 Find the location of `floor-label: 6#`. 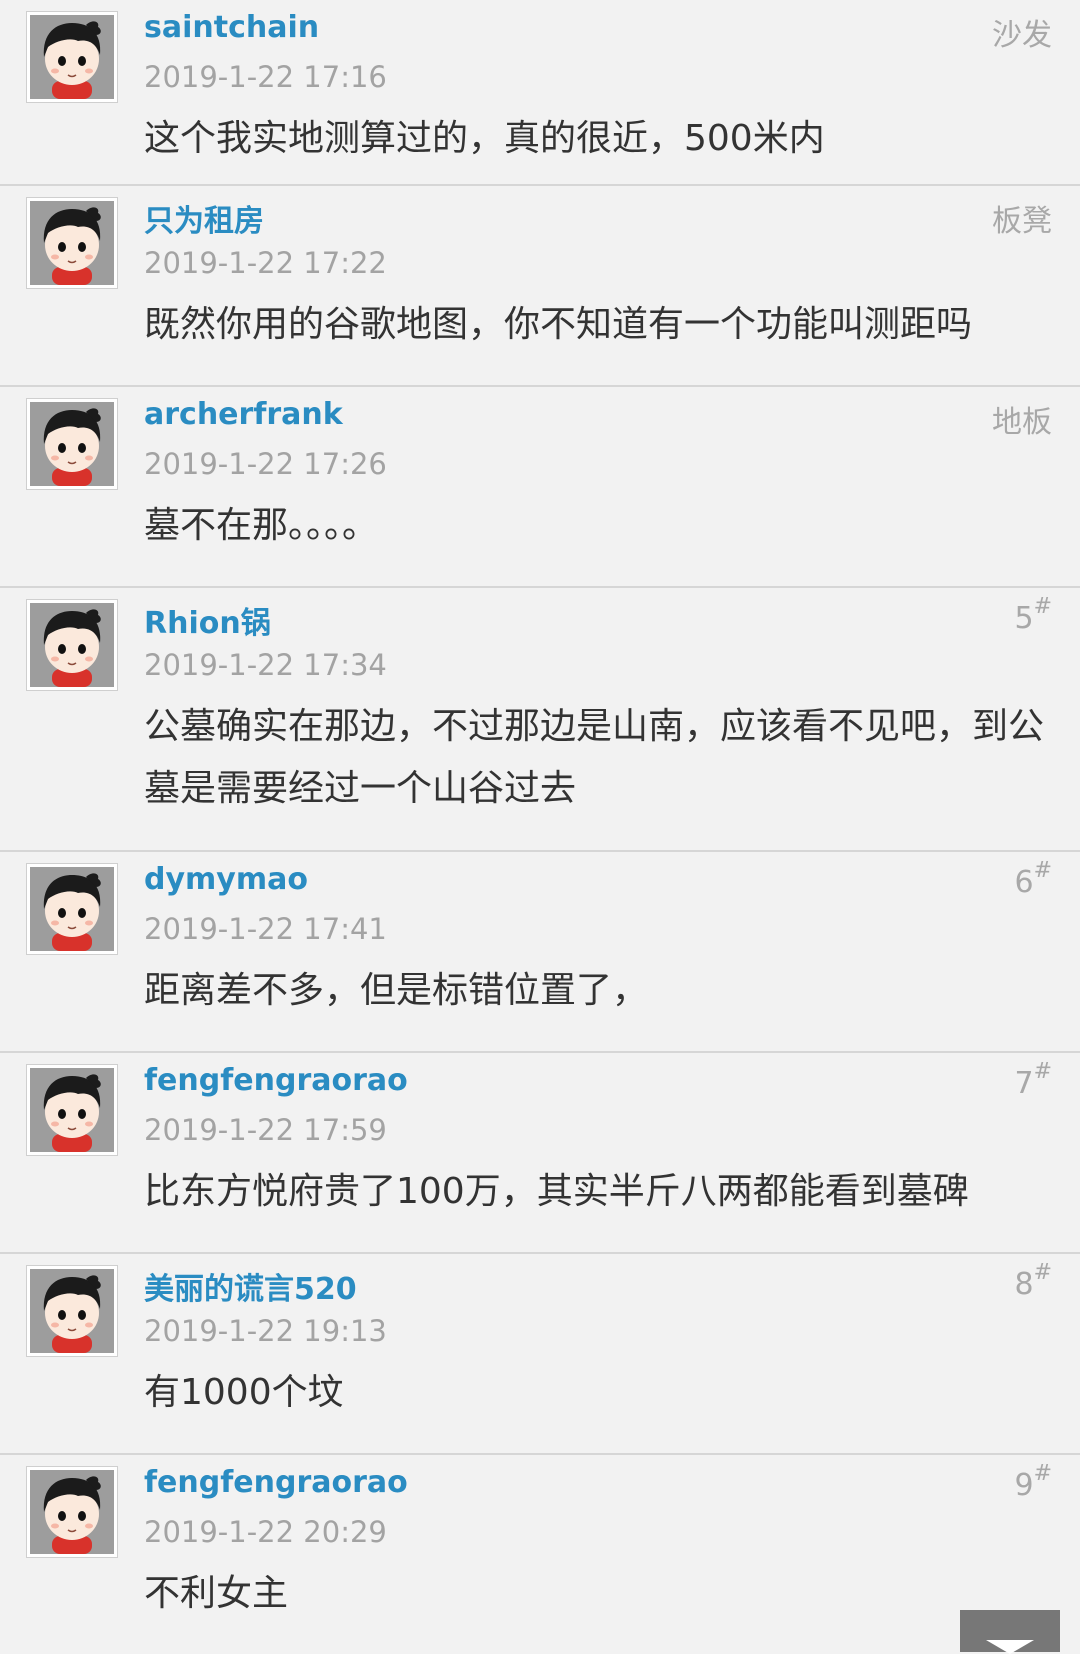

floor-label: 6# is located at coordinates (1033, 879).